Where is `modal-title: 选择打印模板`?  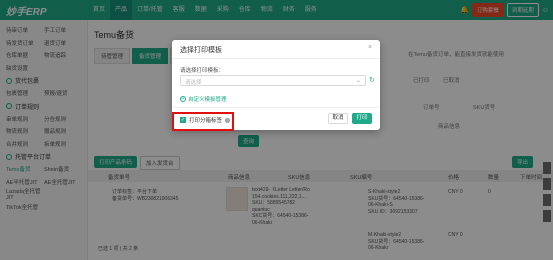 modal-title: 选择打印模板 is located at coordinates (201, 50).